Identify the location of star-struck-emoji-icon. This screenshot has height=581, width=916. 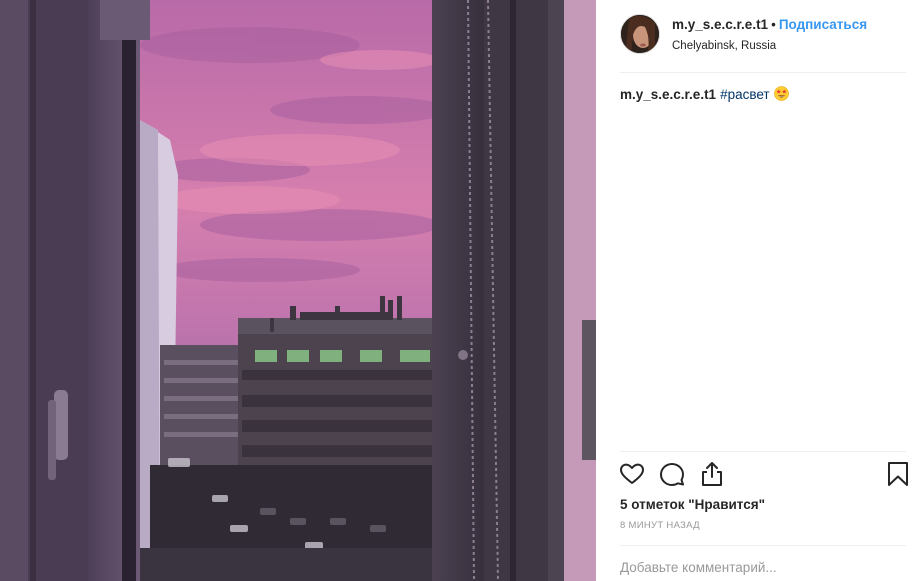
(781, 93).